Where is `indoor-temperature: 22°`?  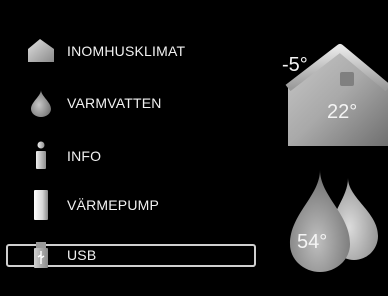 indoor-temperature: 22° is located at coordinates (342, 112).